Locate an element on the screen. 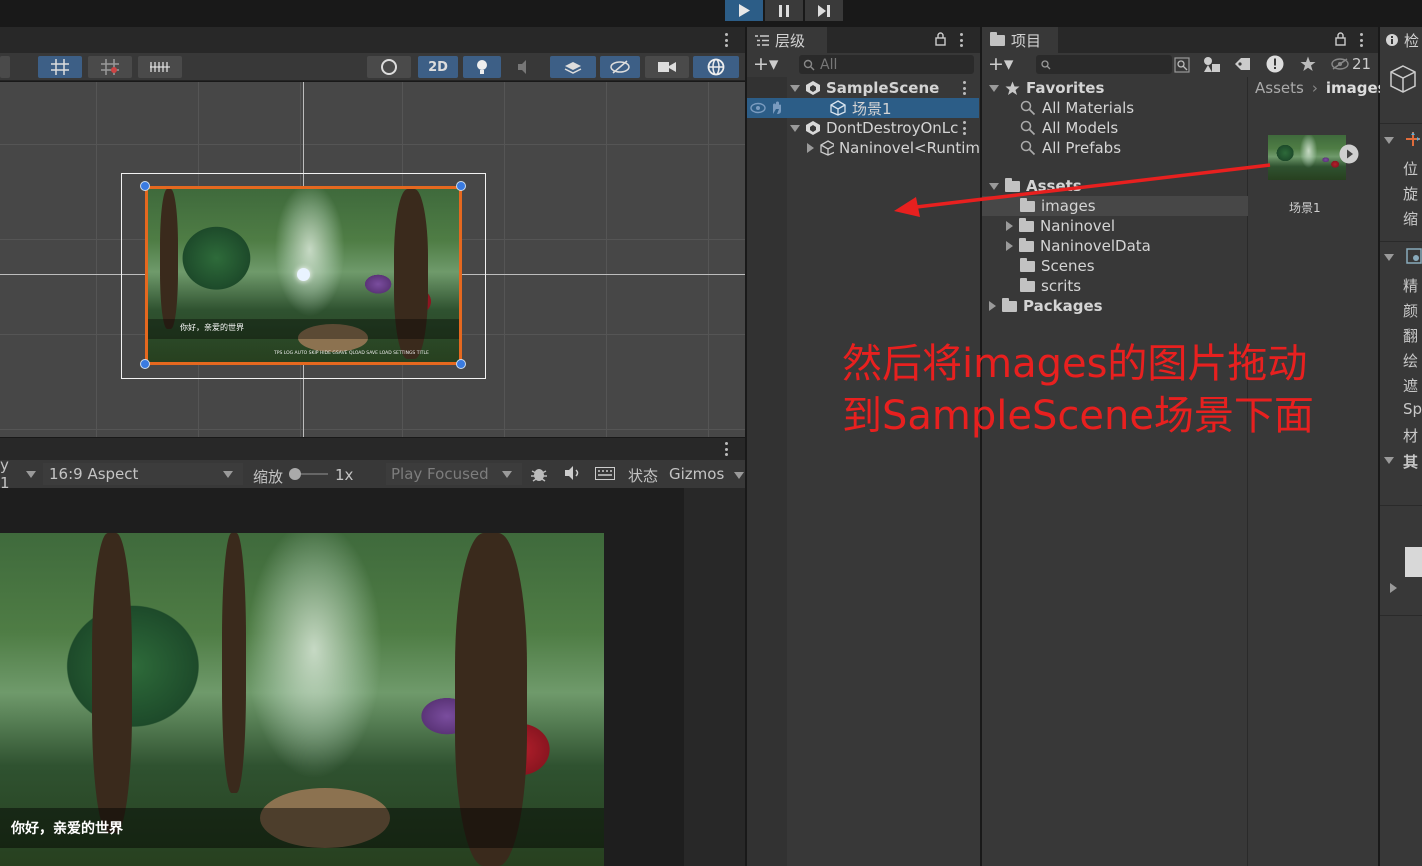  visibility-button is located at coordinates (620, 67).